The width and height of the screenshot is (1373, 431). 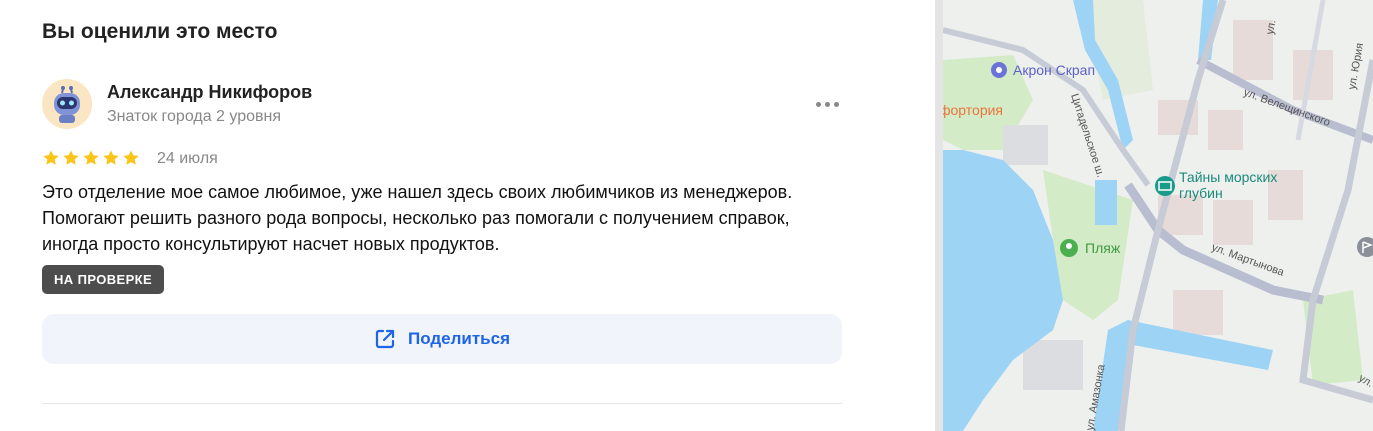 I want to click on share-icon, so click(x=385, y=339).